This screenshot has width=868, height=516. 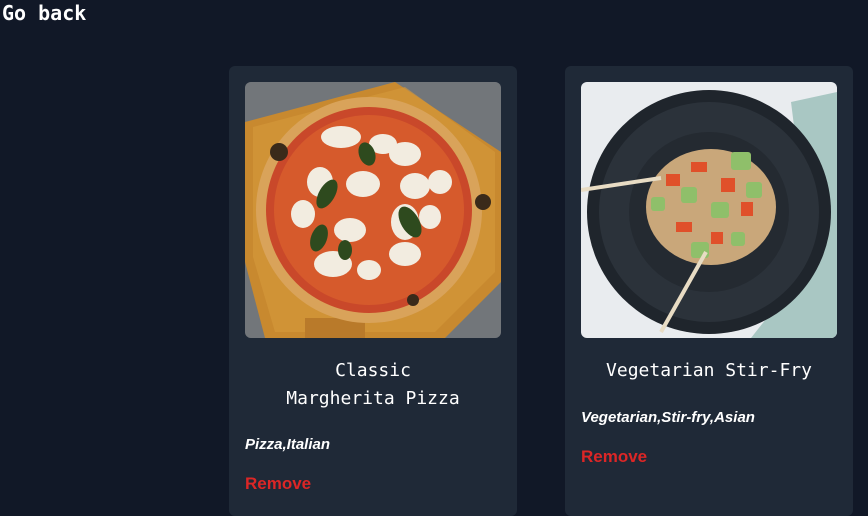 I want to click on recipe-image-stir-fry, so click(x=709, y=210).